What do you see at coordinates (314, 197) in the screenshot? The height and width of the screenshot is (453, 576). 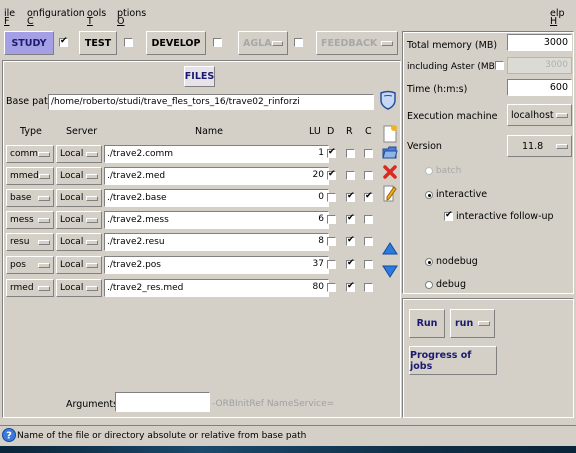 I see `file-lu-value: 0` at bounding box center [314, 197].